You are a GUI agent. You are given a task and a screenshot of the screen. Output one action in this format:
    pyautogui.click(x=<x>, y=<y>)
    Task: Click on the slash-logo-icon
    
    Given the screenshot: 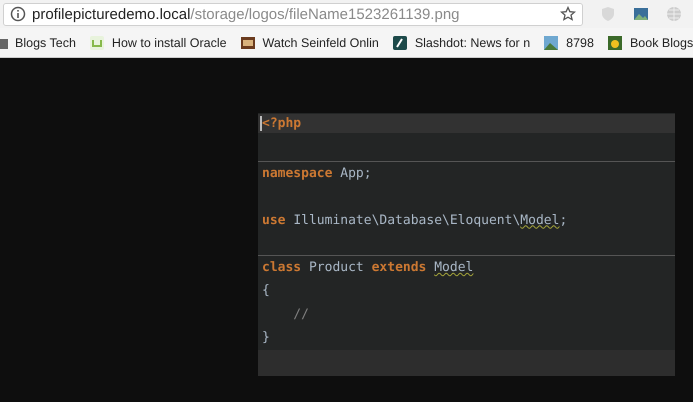 What is the action you would take?
    pyautogui.click(x=400, y=42)
    